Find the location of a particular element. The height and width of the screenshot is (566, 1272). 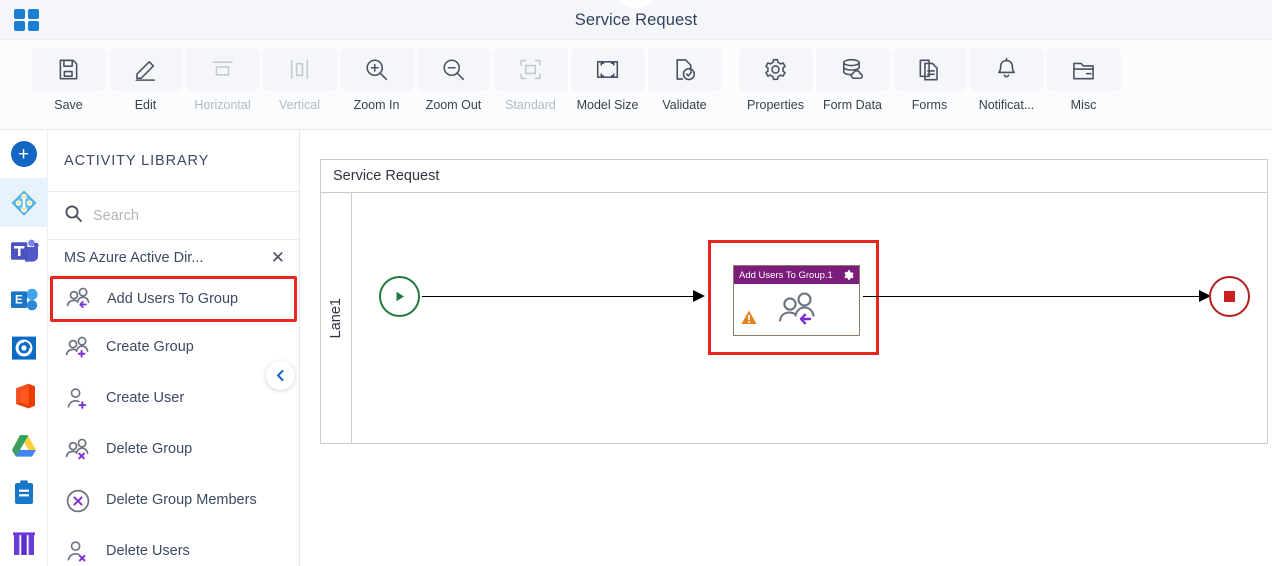

rail-item-analytics is located at coordinates (24, 542).